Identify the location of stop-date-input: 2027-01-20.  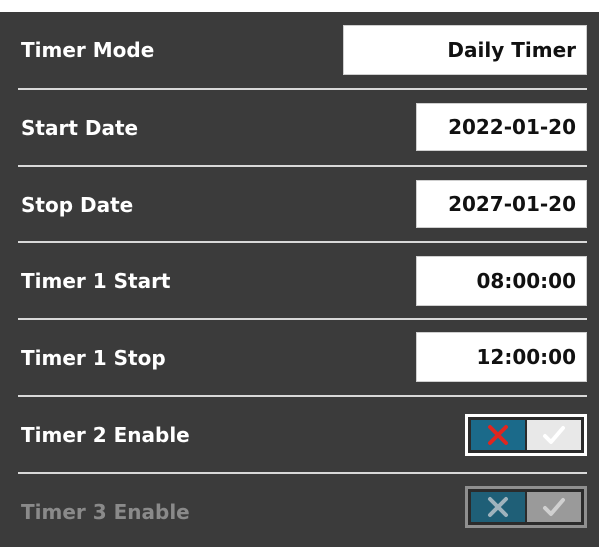
(501, 204).